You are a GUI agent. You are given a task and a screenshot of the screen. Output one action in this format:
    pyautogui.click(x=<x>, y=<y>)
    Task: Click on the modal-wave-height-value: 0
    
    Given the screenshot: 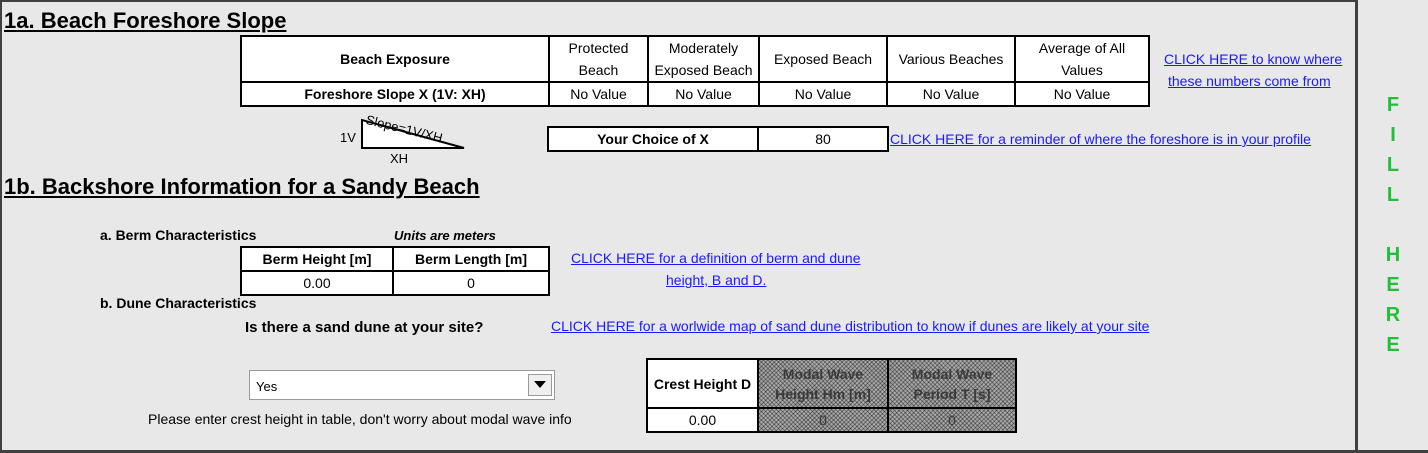 What is the action you would take?
    pyautogui.click(x=823, y=420)
    